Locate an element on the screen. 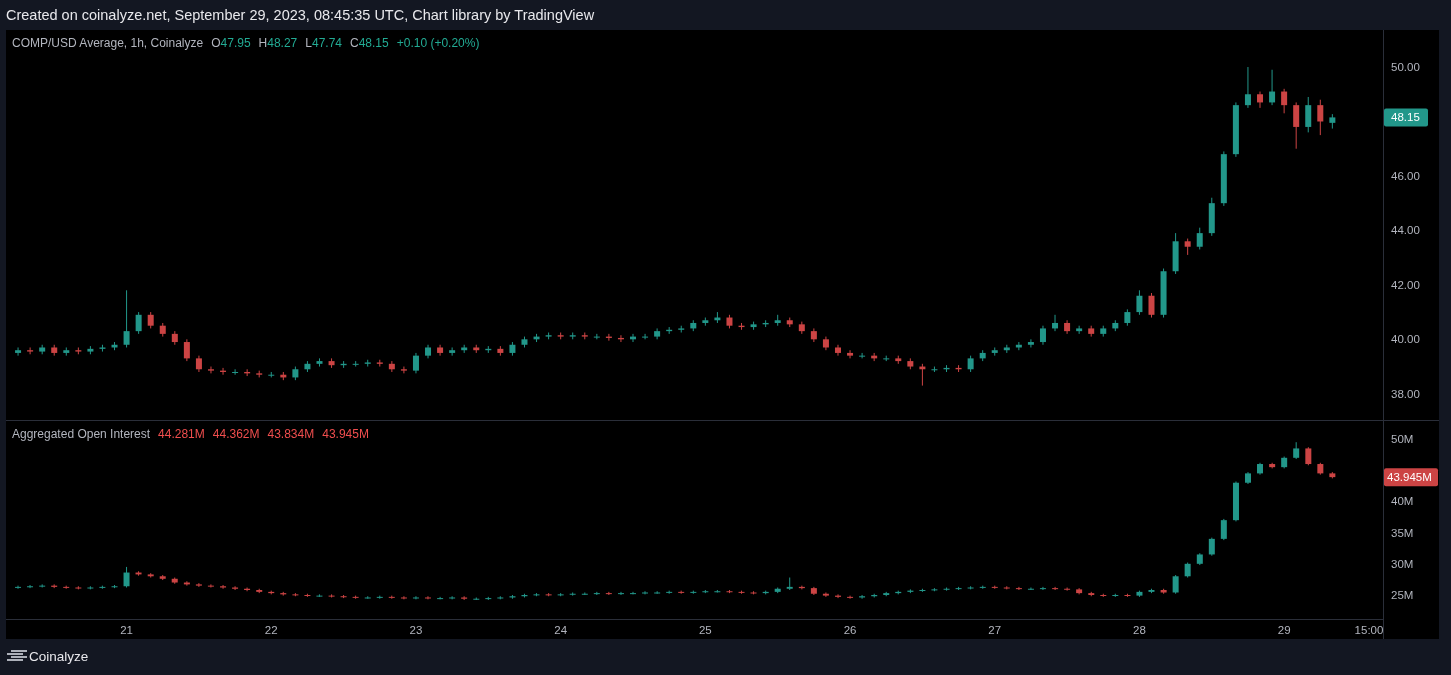 The image size is (1451, 675). indicator-value: 44.281M is located at coordinates (181, 434).